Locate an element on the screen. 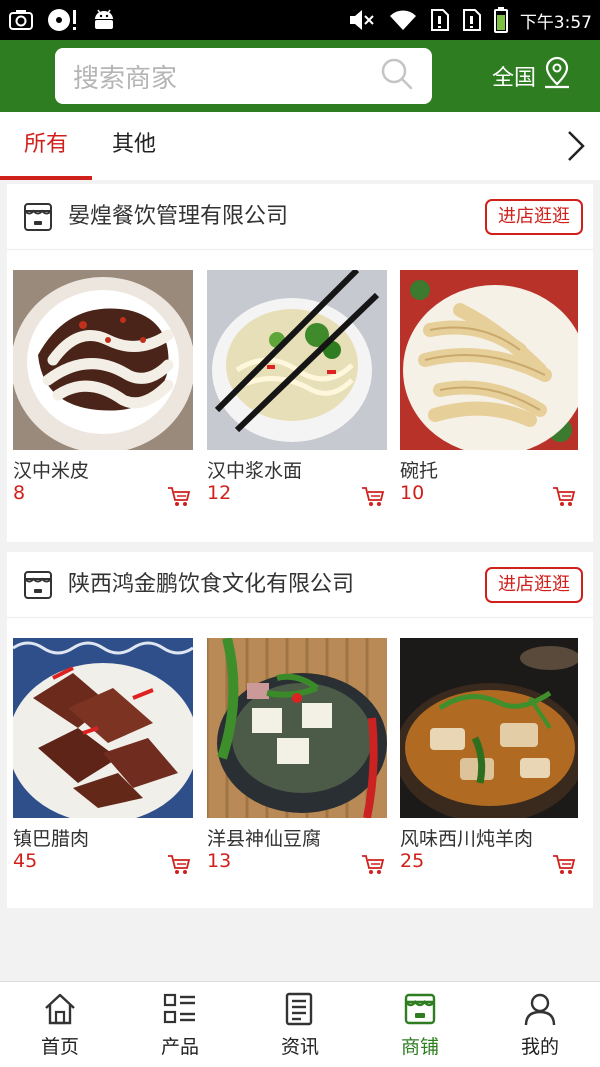 The height and width of the screenshot is (1067, 600). status-bar: 下午3:57 is located at coordinates (300, 20).